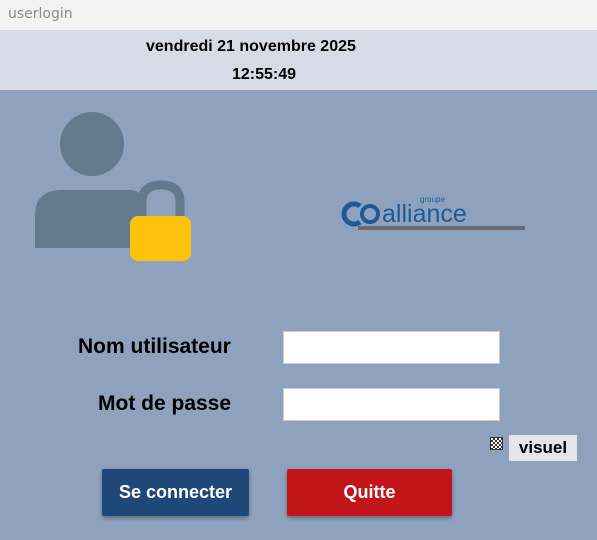  What do you see at coordinates (165, 403) in the screenshot?
I see `password-label: Mot de passe` at bounding box center [165, 403].